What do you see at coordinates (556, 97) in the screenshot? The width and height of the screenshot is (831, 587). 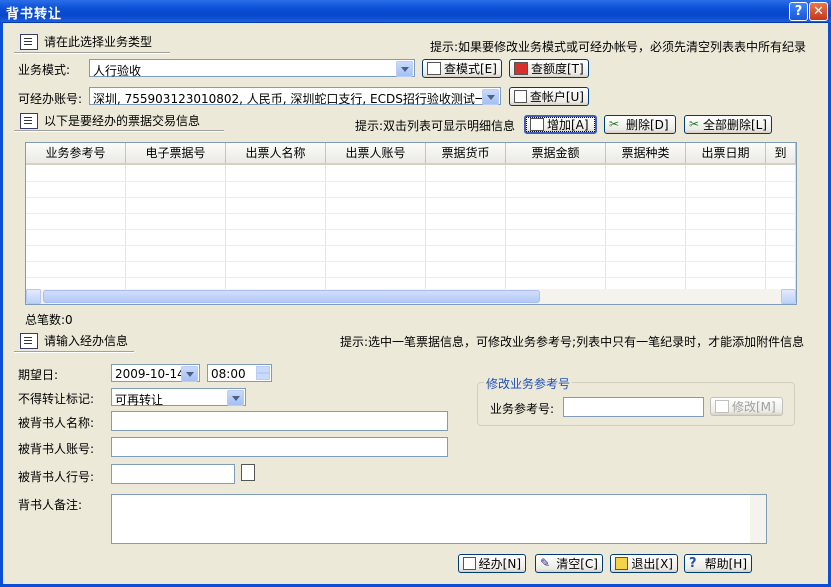 I see `query-account-label: 查帐户[U]` at bounding box center [556, 97].